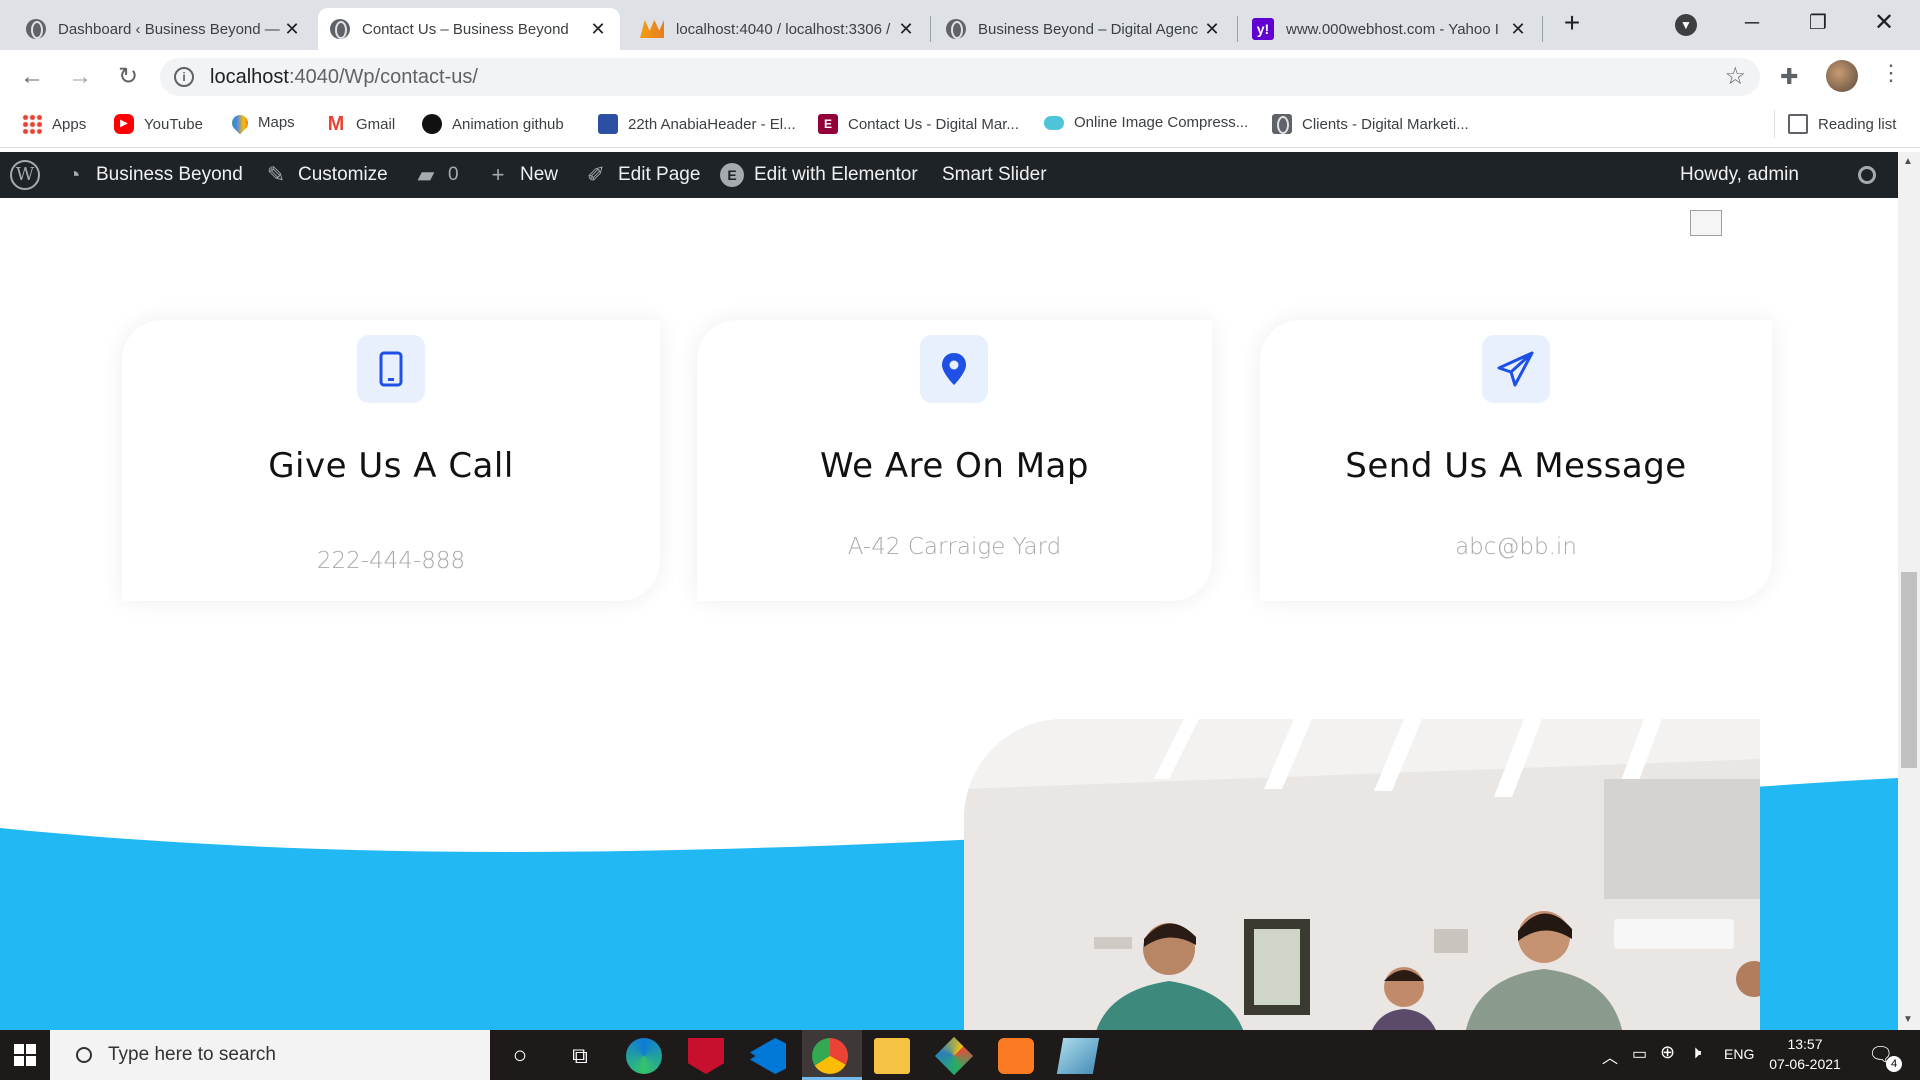 The width and height of the screenshot is (1920, 1080). What do you see at coordinates (580, 1056) in the screenshot?
I see `task-view-icon: ⧉` at bounding box center [580, 1056].